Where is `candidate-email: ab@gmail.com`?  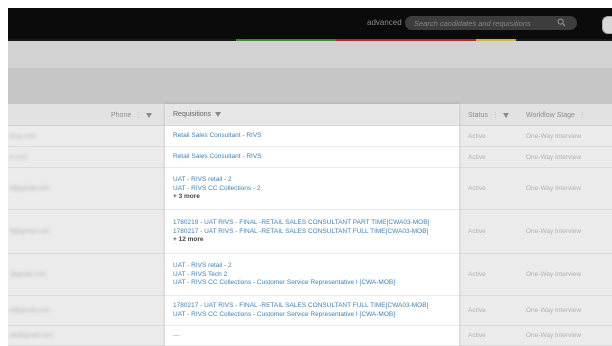 candidate-email: ab@gmail.com is located at coordinates (32, 335).